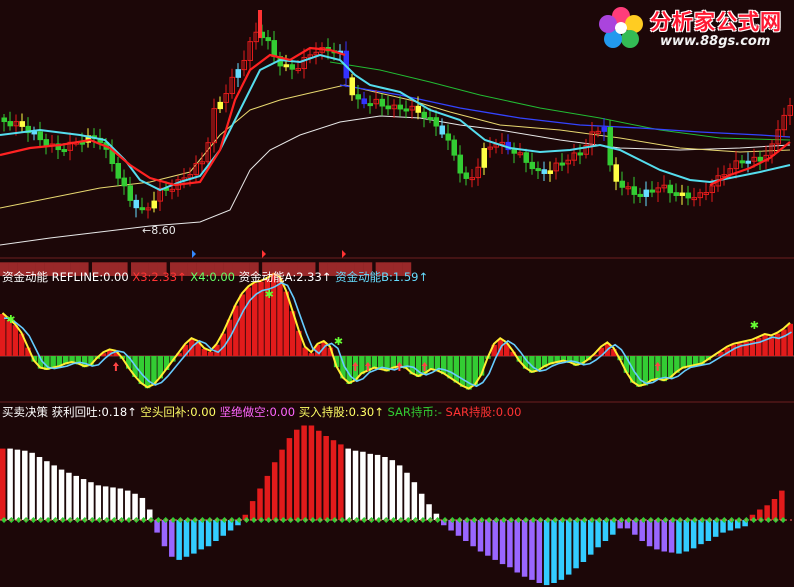 Image resolution: width=794 pixels, height=587 pixels. Describe the element at coordinates (621, 27) in the screenshot. I see `flower-logo-icon` at that location.